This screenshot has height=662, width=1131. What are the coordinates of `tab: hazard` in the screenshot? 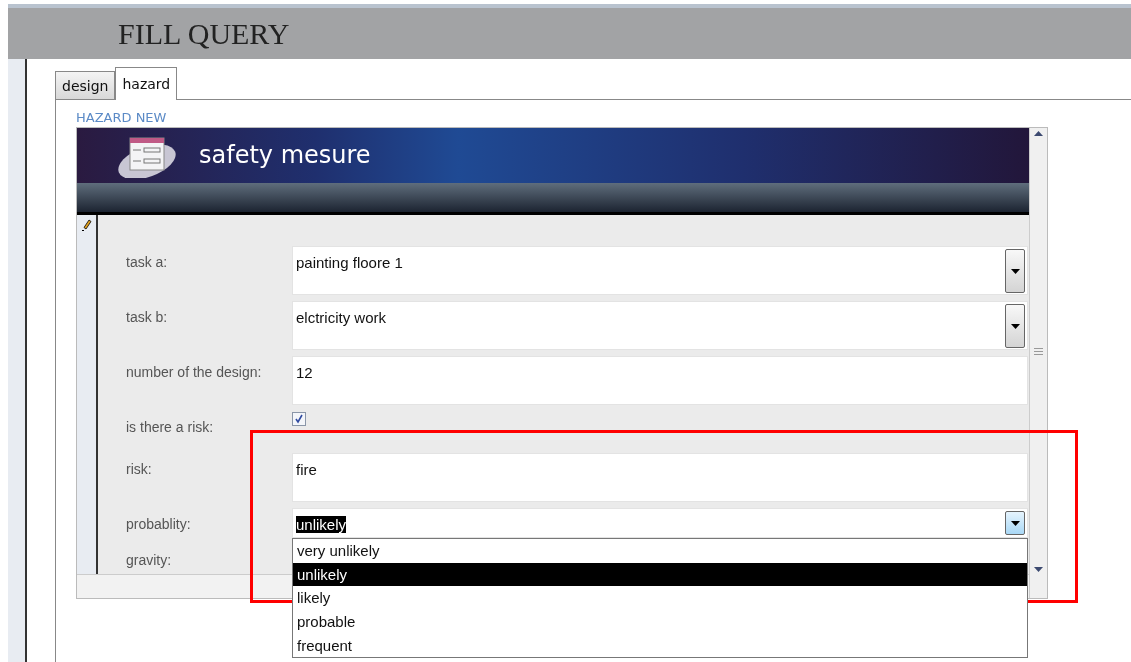 It's located at (146, 83).